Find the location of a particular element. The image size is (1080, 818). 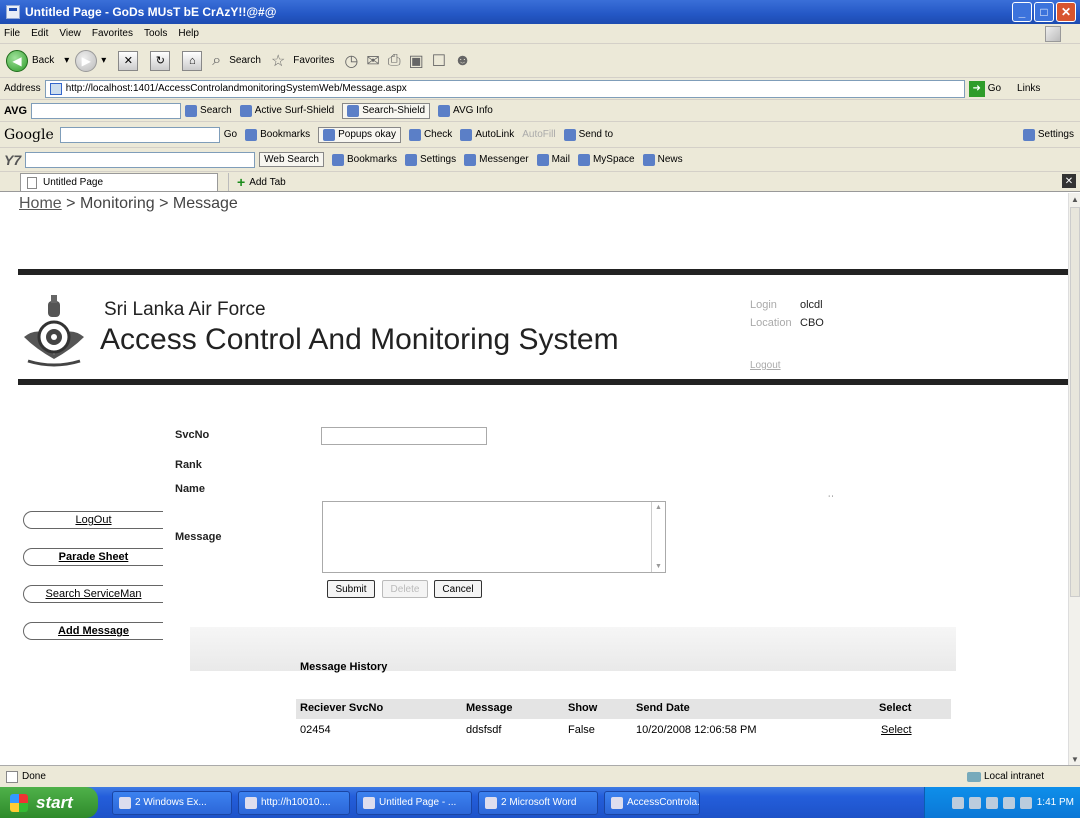

check-button: Check is located at coordinates (430, 134).